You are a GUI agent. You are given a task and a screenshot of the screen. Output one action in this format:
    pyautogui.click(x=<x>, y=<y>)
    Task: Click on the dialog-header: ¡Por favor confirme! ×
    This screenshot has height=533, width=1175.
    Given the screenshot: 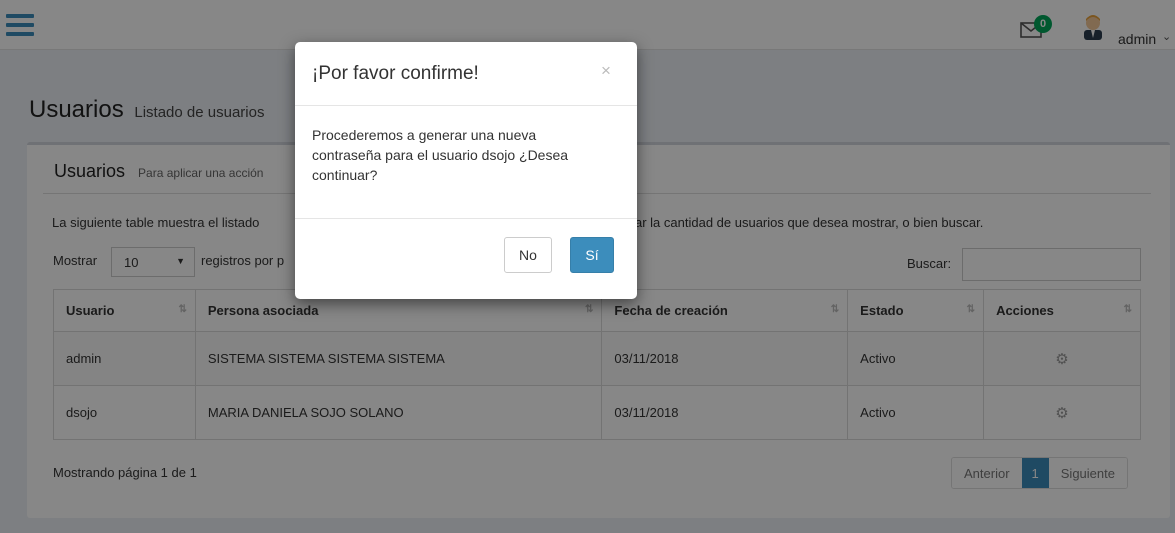 What is the action you would take?
    pyautogui.click(x=466, y=74)
    